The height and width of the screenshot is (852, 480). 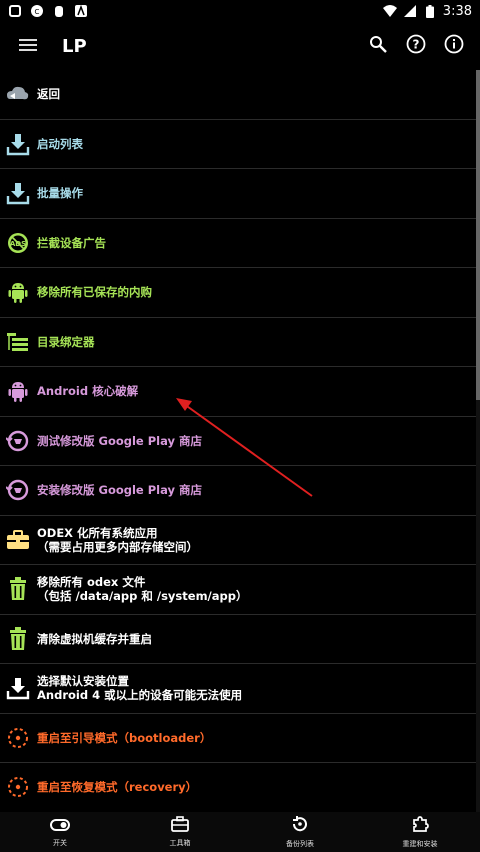 I want to click on list-item-android-core-patch: Android 核心破解, so click(x=238, y=392).